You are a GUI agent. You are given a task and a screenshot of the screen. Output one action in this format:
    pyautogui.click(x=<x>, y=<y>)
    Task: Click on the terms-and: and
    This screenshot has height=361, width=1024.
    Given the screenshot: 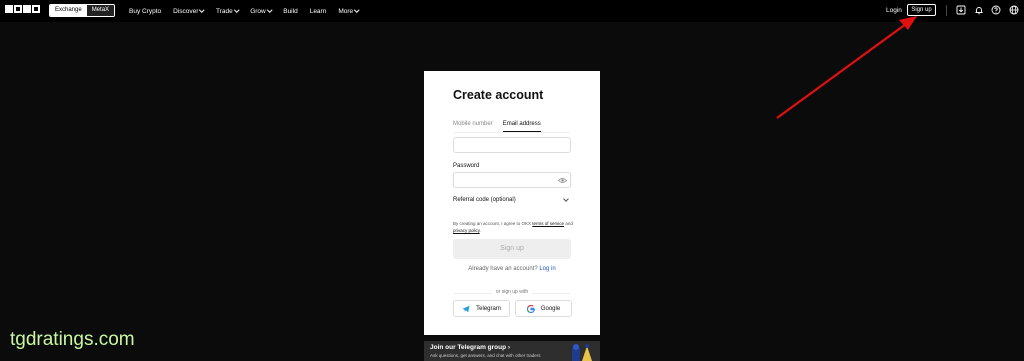 What is the action you would take?
    pyautogui.click(x=568, y=223)
    